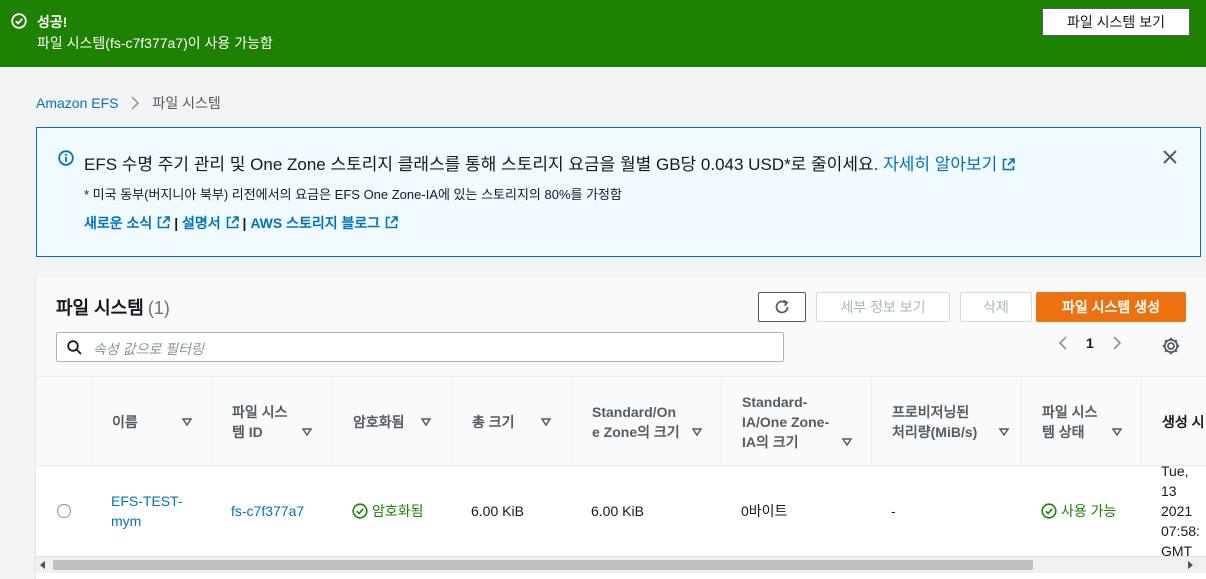 This screenshot has height=579, width=1206. I want to click on column-label: 이름, so click(125, 422).